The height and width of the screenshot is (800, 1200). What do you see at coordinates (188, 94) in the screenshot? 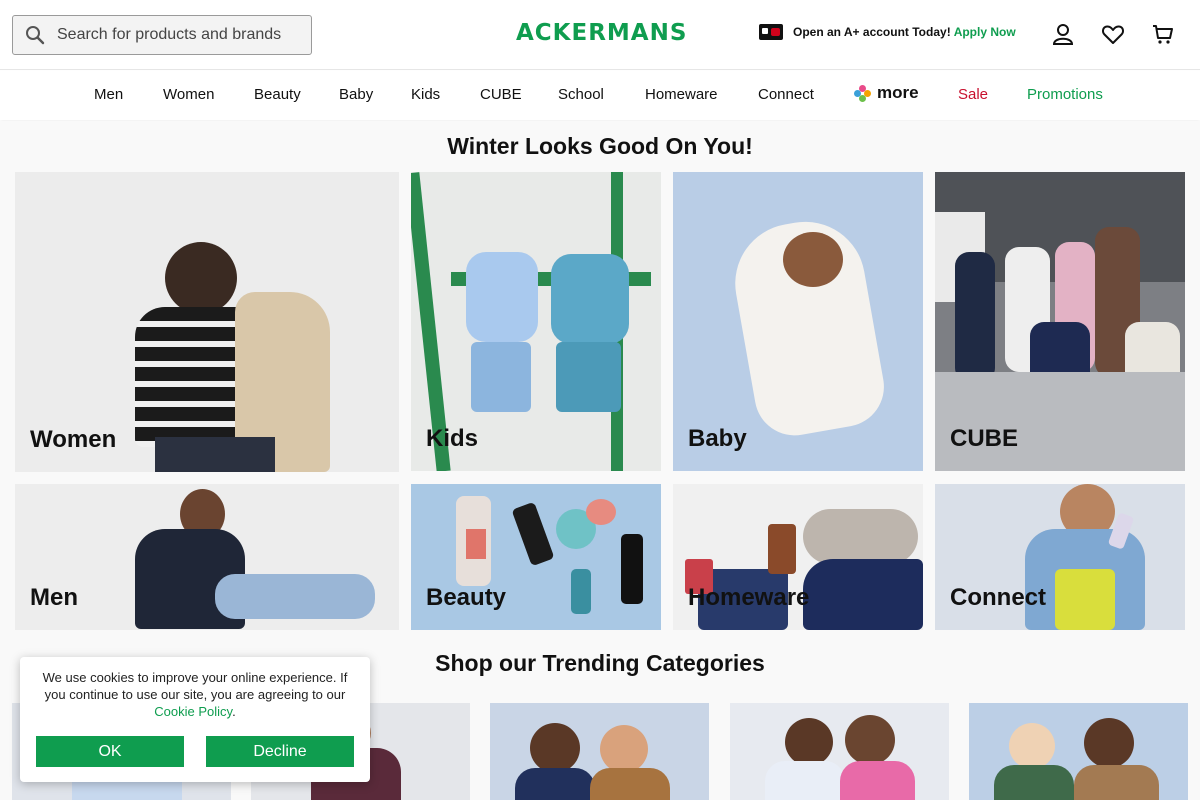
I see `nav-item-women: Women` at bounding box center [188, 94].